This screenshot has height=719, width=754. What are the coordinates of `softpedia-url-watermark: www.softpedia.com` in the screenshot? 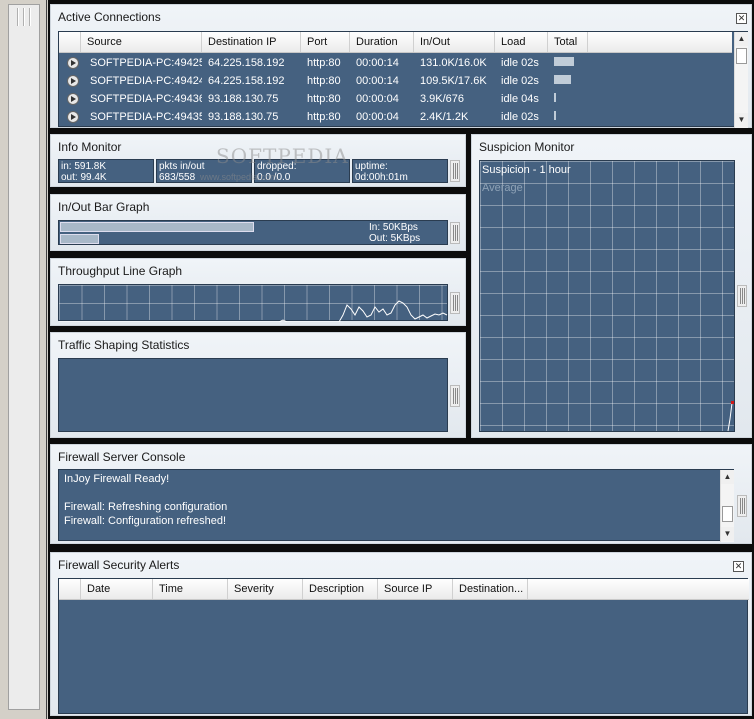 It's located at (239, 177).